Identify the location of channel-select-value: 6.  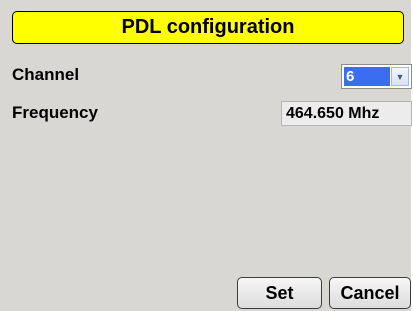
(367, 76).